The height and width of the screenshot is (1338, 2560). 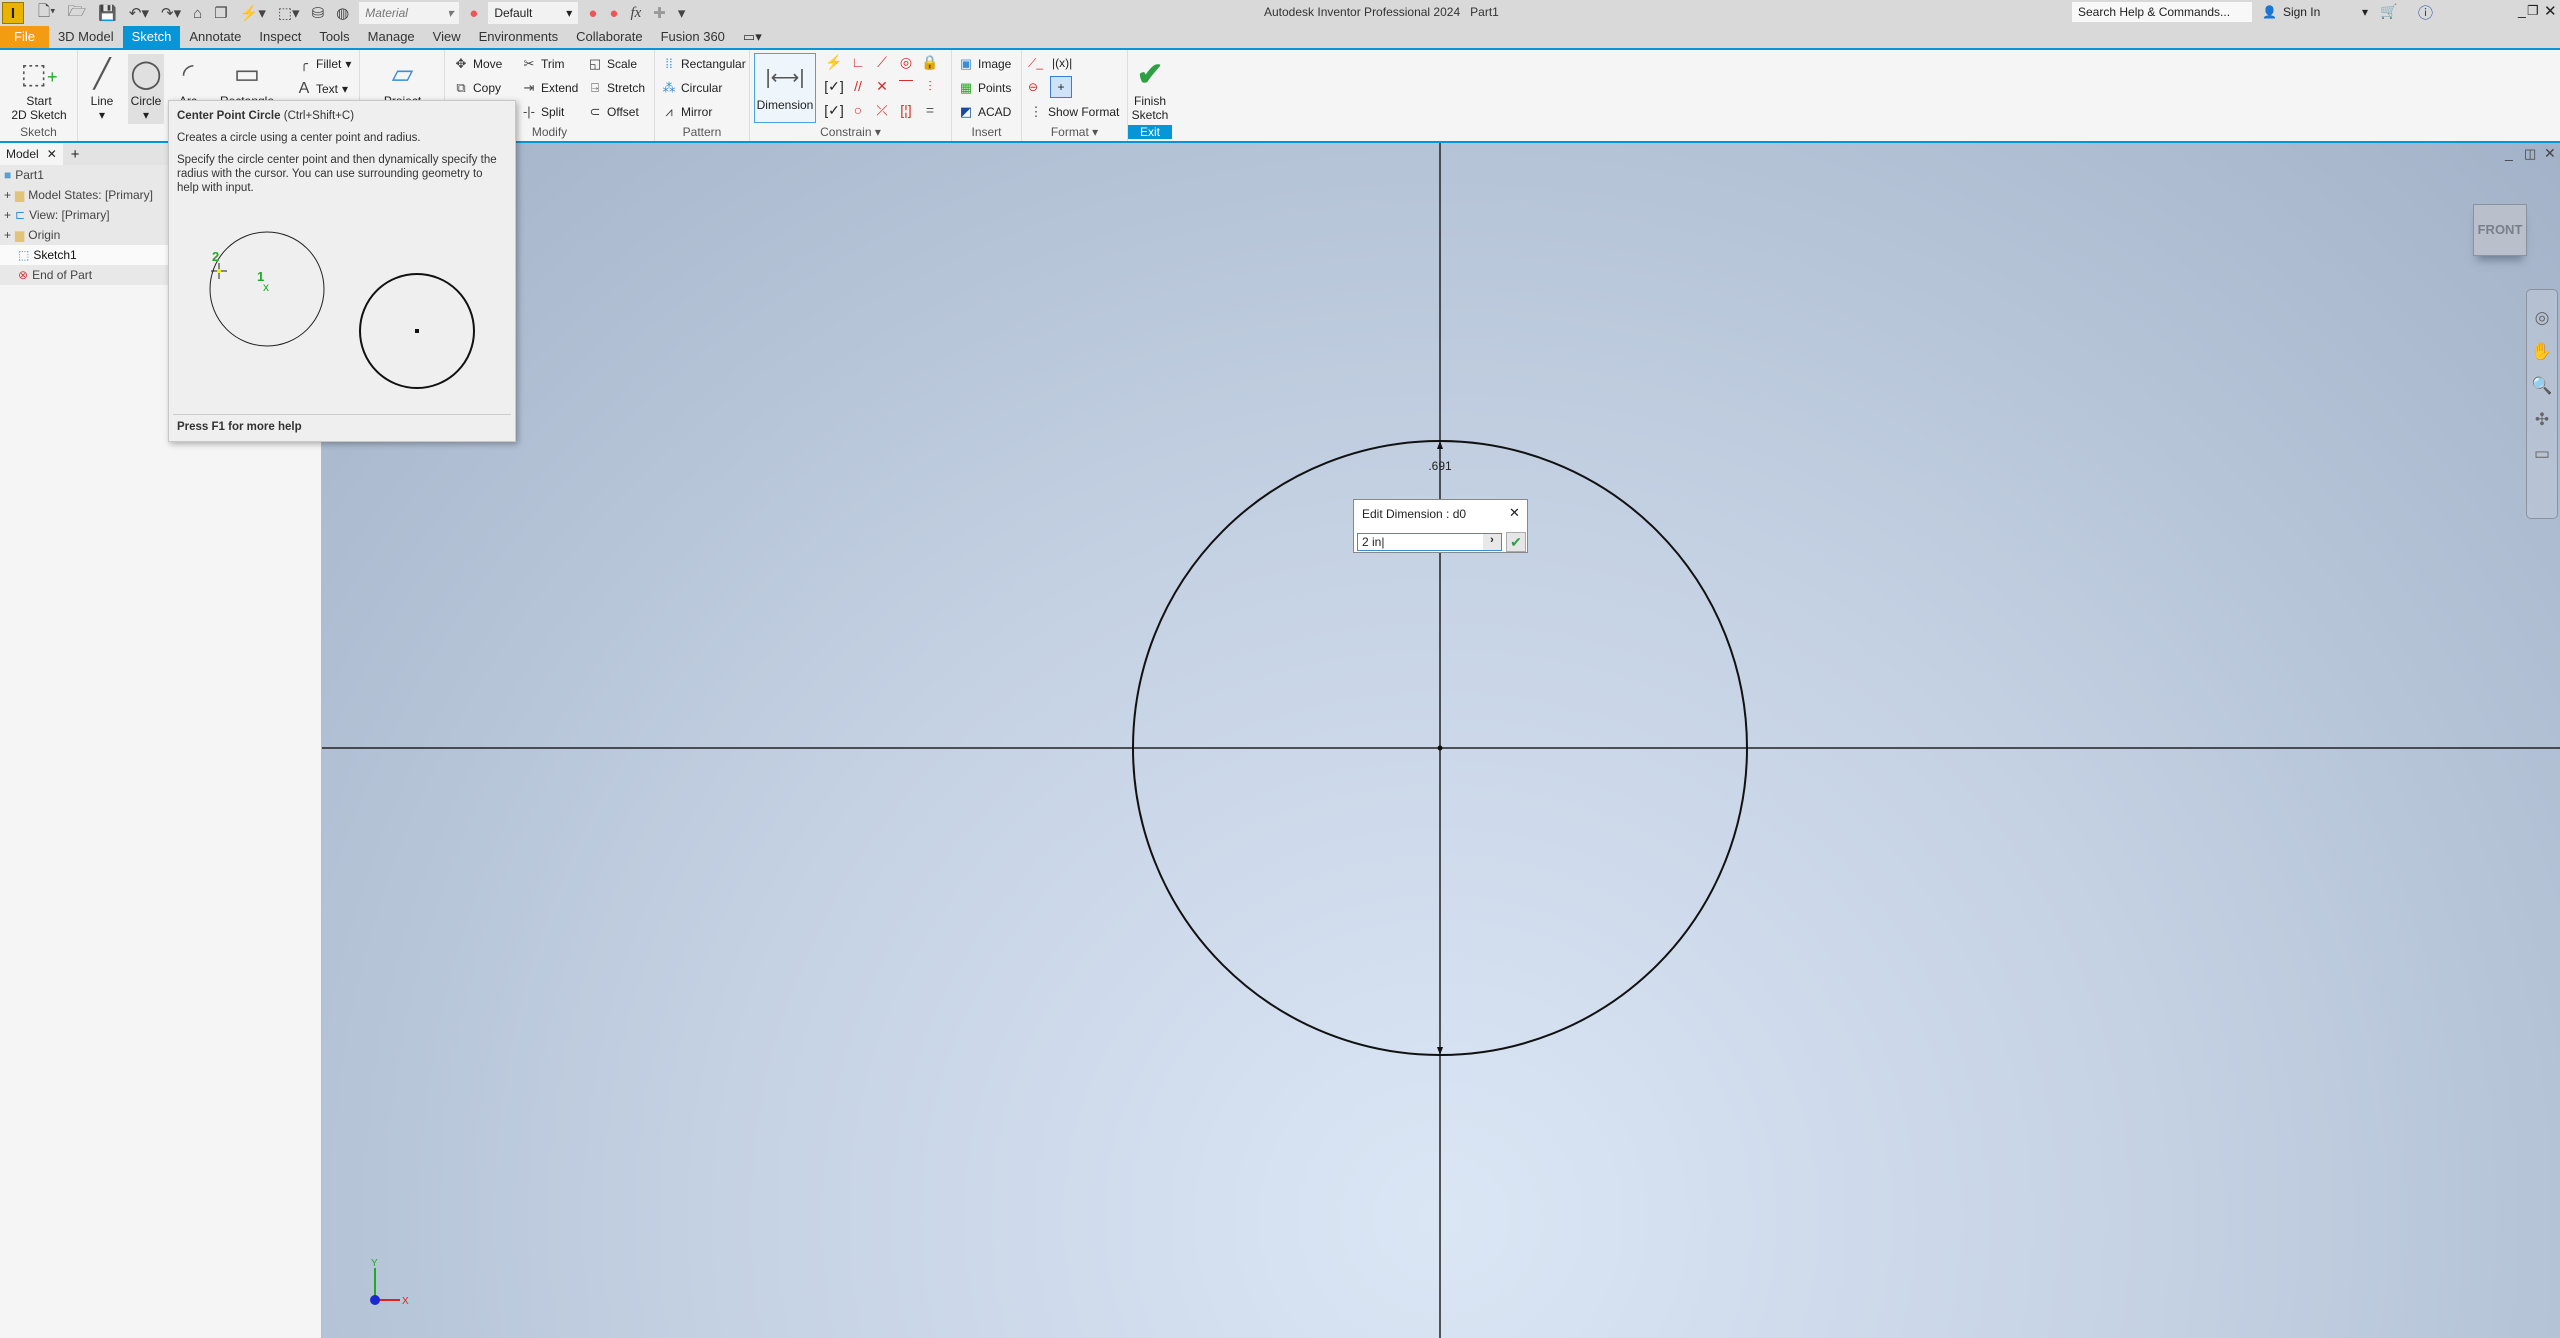 I want to click on circular-pattern-button: ⁂ Circular, so click(x=692, y=88).